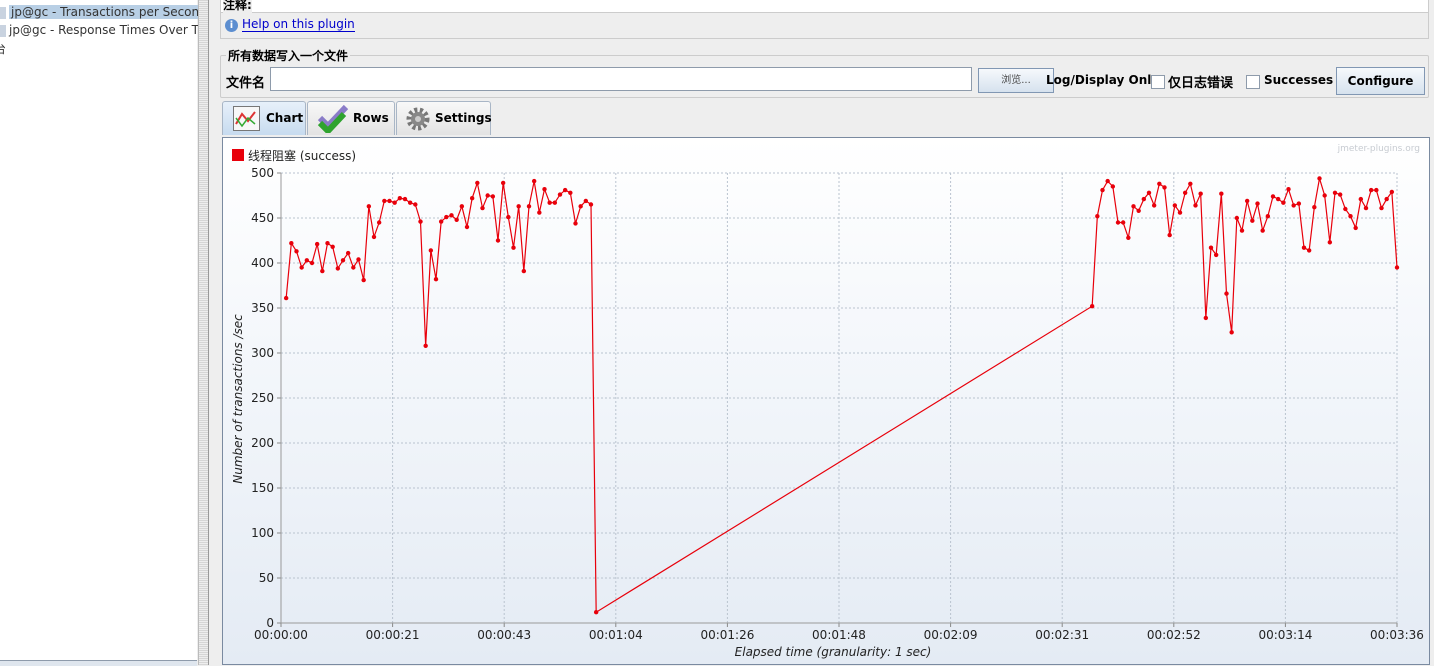  What do you see at coordinates (98, 663) in the screenshot?
I see `horizontal-scrollbar` at bounding box center [98, 663].